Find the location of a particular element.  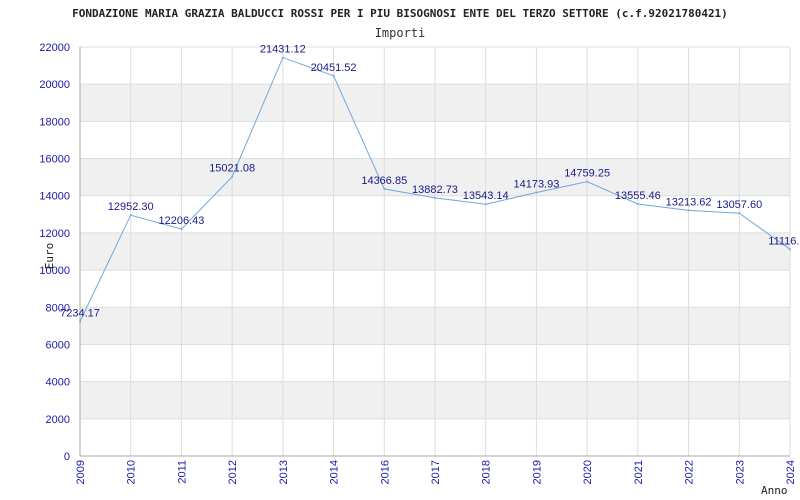

chart-subtitle: Importi is located at coordinates (400, 33).